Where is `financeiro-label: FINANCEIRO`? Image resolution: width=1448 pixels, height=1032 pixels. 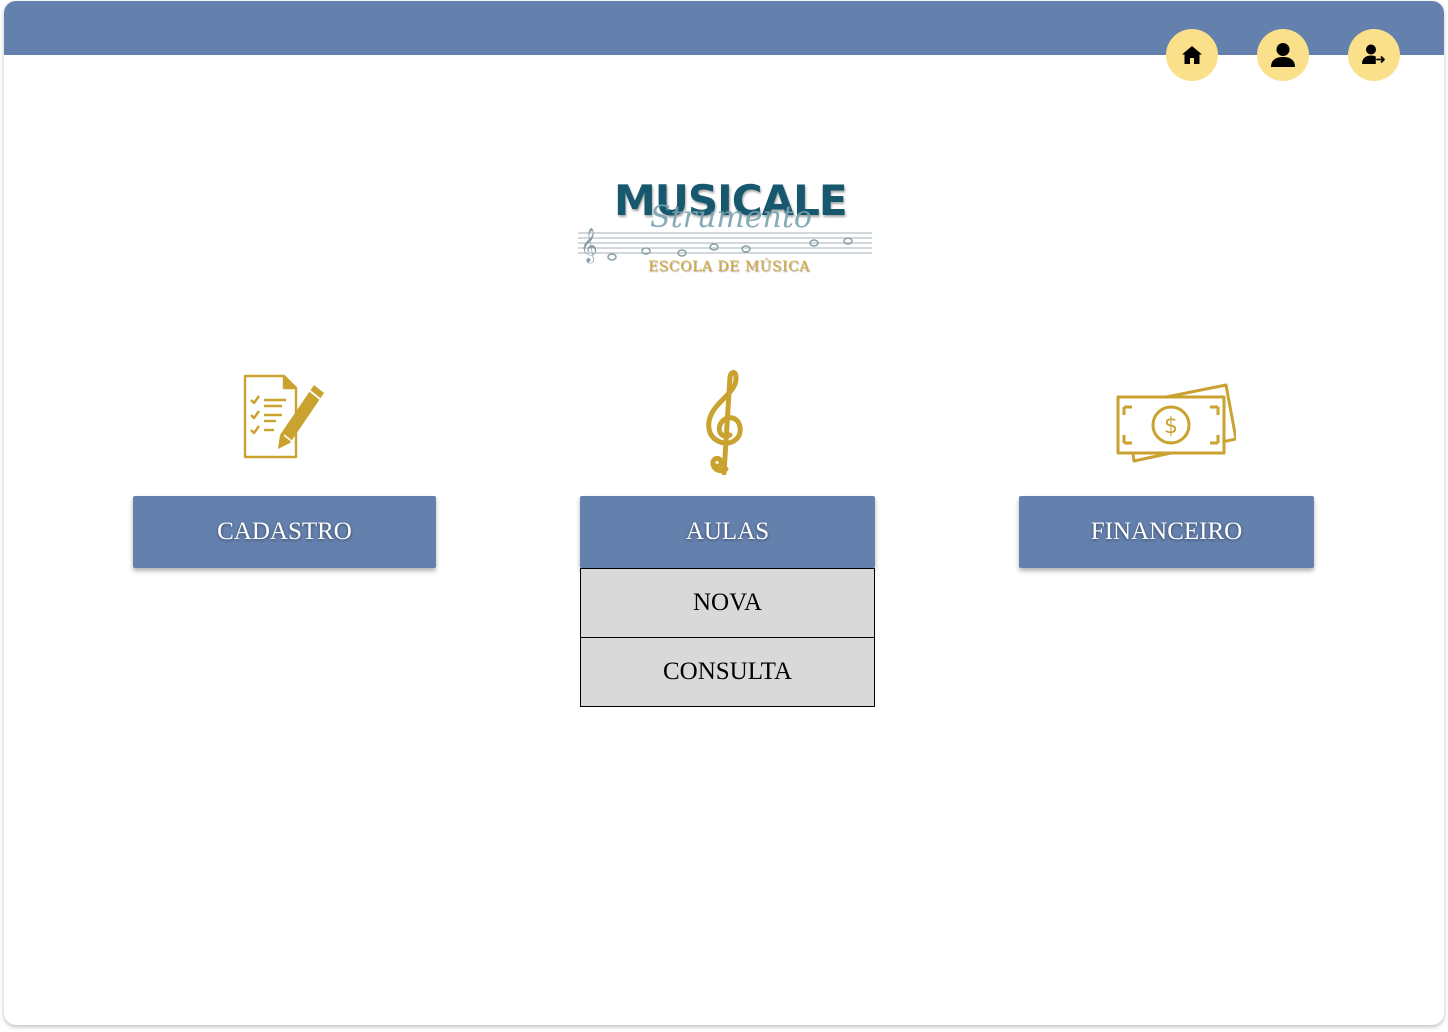
financeiro-label: FINANCEIRO is located at coordinates (1166, 531).